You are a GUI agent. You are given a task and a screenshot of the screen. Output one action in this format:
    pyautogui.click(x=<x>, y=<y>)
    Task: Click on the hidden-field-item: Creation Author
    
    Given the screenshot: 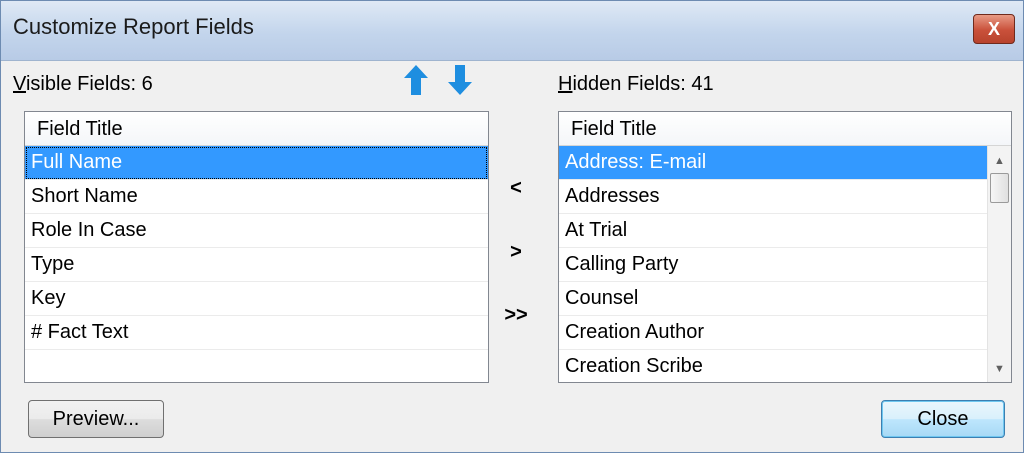 What is the action you would take?
    pyautogui.click(x=773, y=333)
    